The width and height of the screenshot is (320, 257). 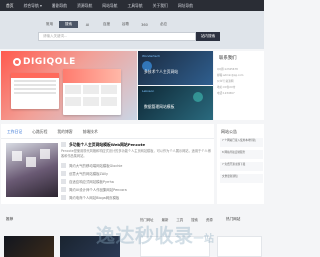 I want to click on section-label: 推荐, so click(x=10, y=219).